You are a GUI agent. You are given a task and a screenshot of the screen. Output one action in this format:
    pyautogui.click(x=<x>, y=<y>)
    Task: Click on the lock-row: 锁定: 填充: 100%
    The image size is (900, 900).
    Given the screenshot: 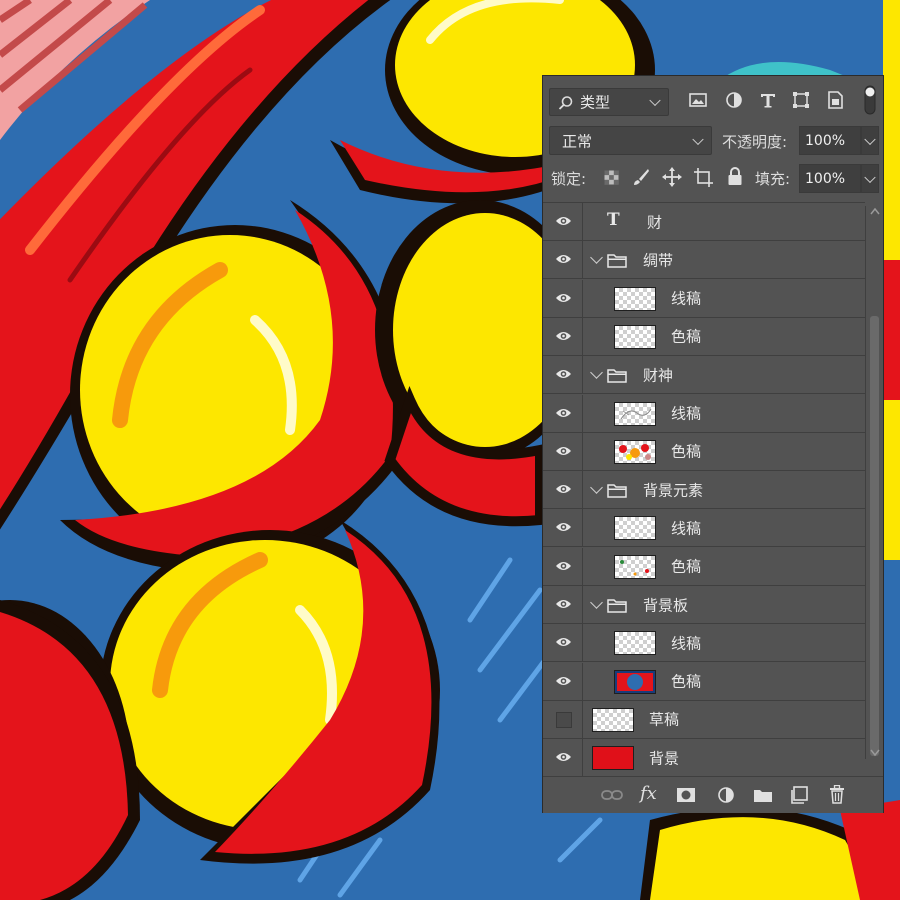 What is the action you would take?
    pyautogui.click(x=713, y=183)
    